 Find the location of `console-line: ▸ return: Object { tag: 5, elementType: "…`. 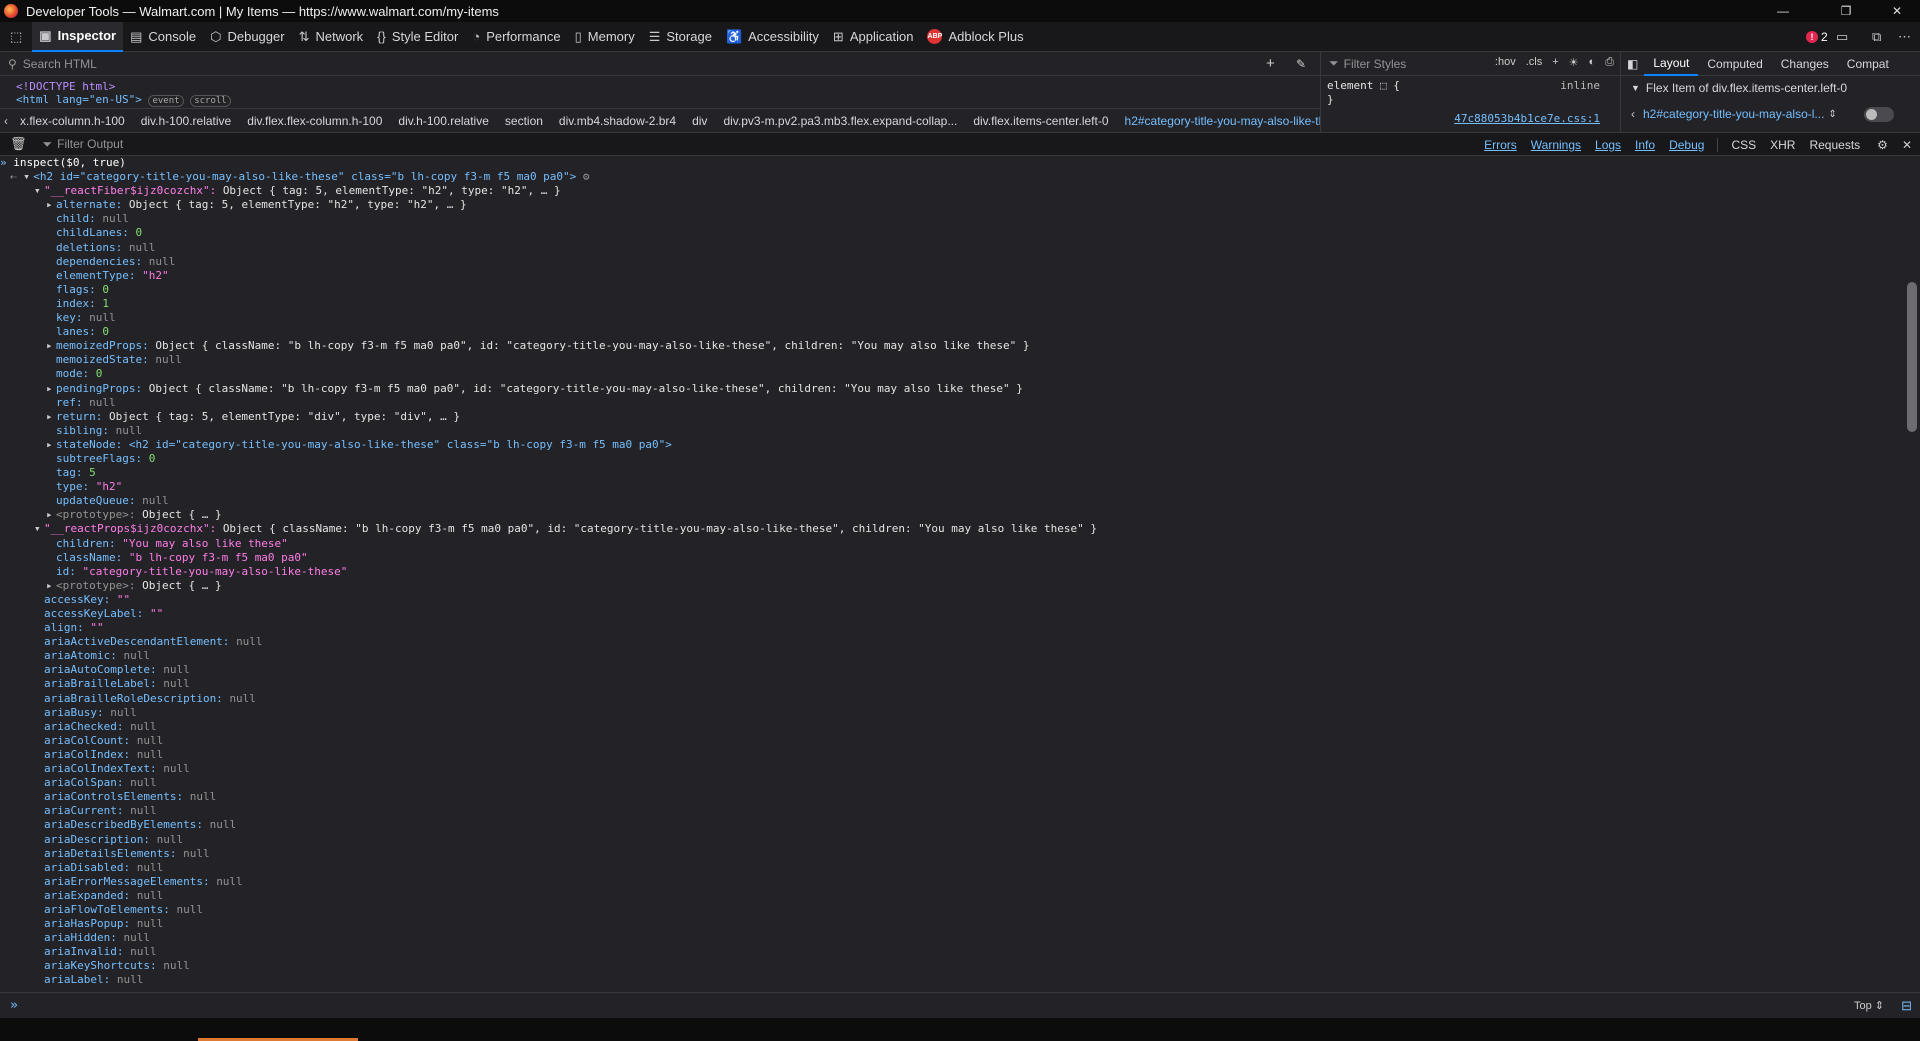

console-line: ▸ return: Object { tag: 5, elementType: "… is located at coordinates (952, 417).